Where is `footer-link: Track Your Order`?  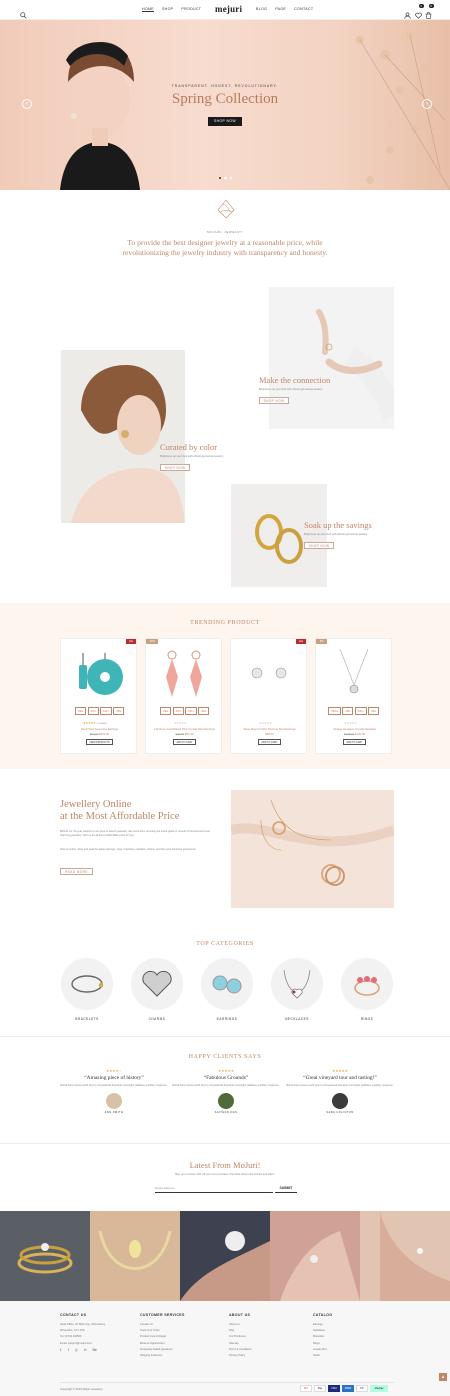 footer-link: Track Your Order is located at coordinates (180, 1330).